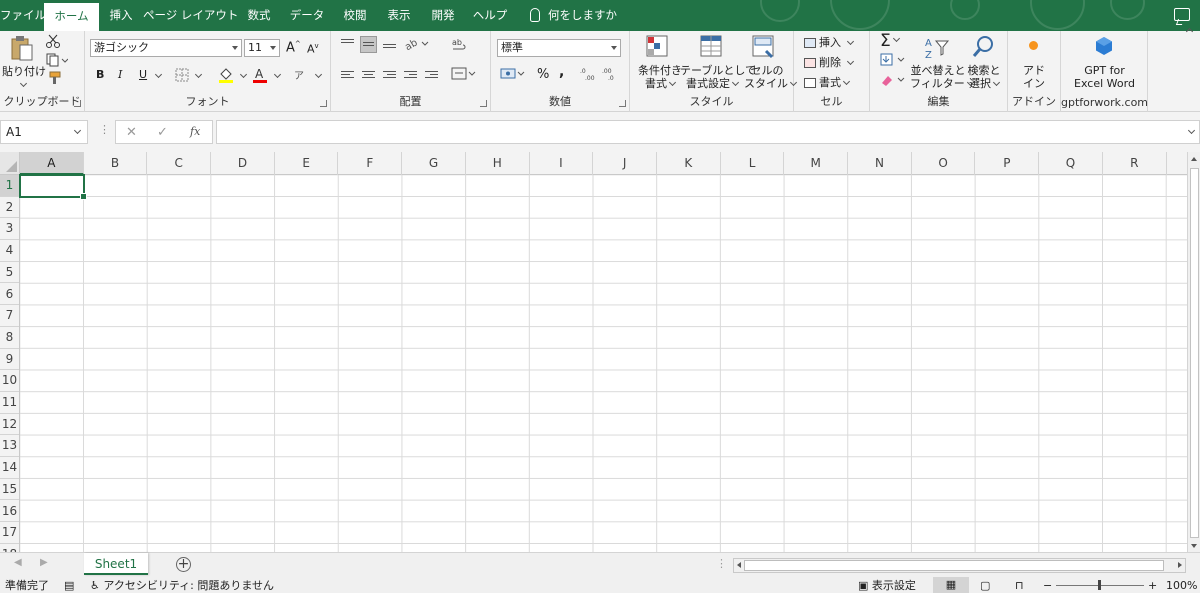 The width and height of the screenshot is (1200, 593). What do you see at coordinates (347, 41) in the screenshot?
I see `align-top-icon` at bounding box center [347, 41].